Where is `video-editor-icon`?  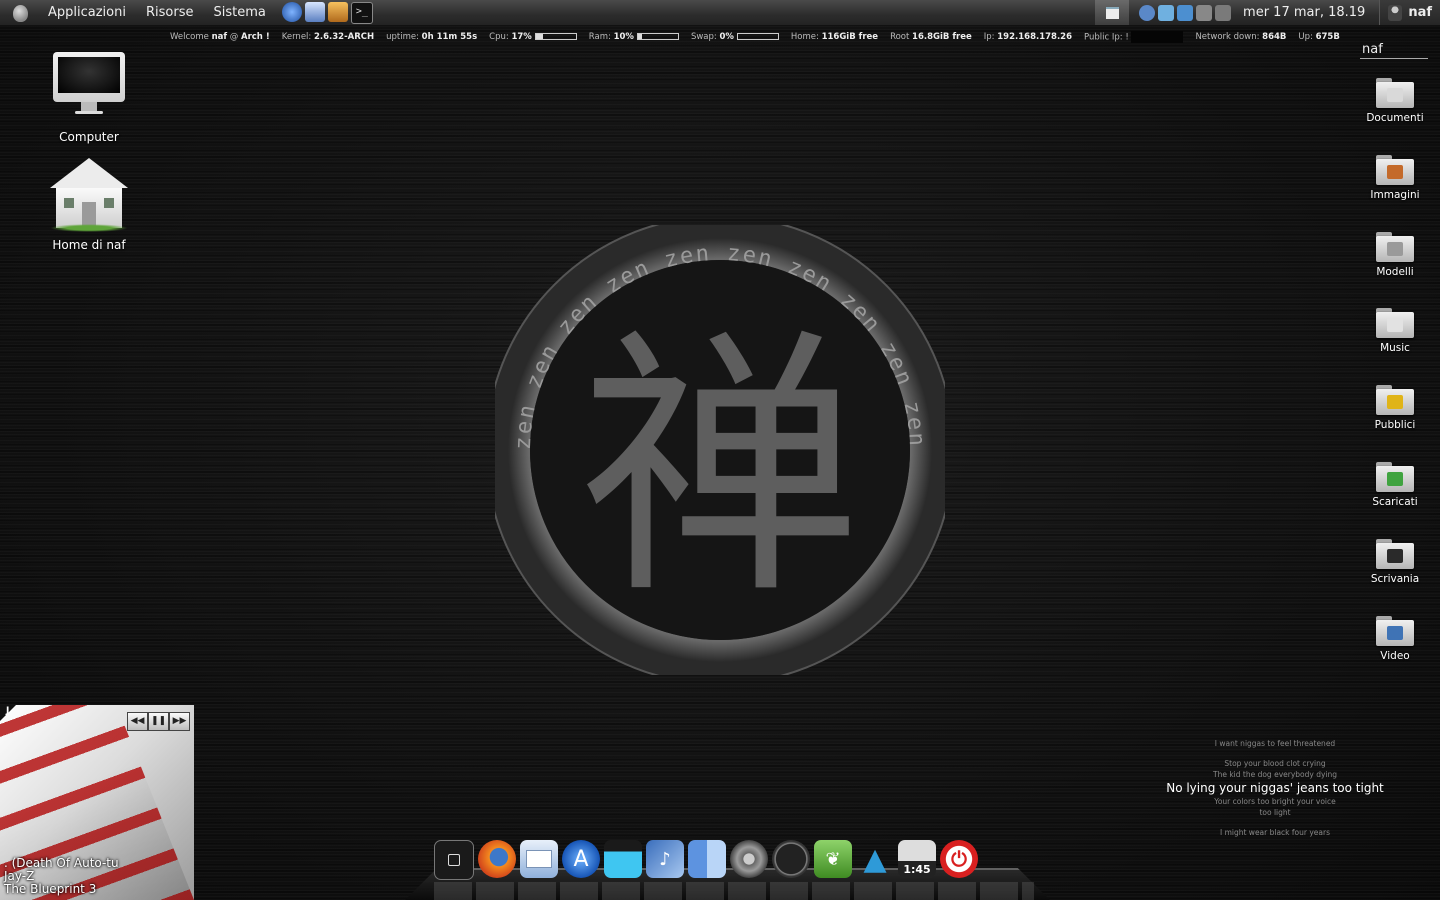 video-editor-icon is located at coordinates (623, 859).